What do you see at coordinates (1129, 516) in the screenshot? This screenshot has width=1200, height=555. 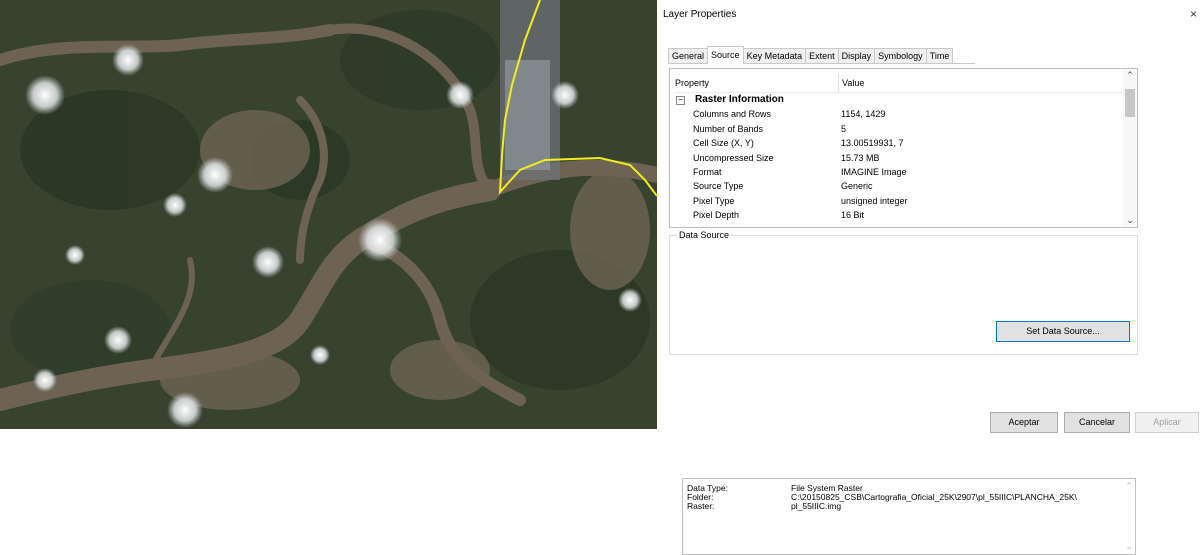 I see `data-source-scrollbar: ⌃ ⌄` at bounding box center [1129, 516].